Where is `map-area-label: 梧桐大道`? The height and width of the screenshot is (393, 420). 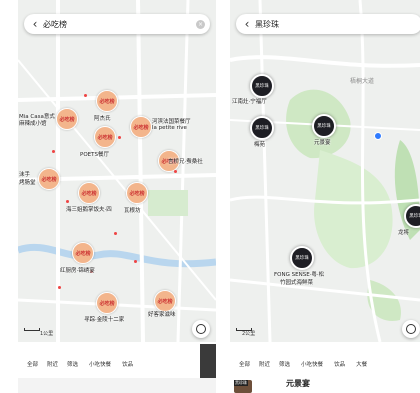 map-area-label: 梧桐大道 is located at coordinates (362, 81).